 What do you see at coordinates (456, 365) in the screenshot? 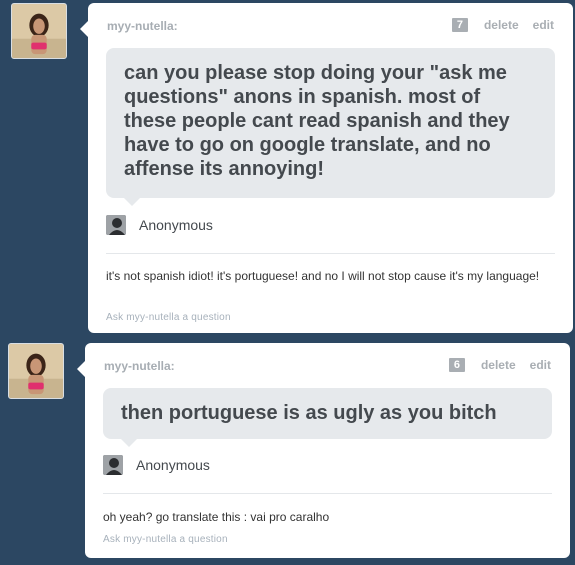
I see `note-count-badge: 6` at bounding box center [456, 365].